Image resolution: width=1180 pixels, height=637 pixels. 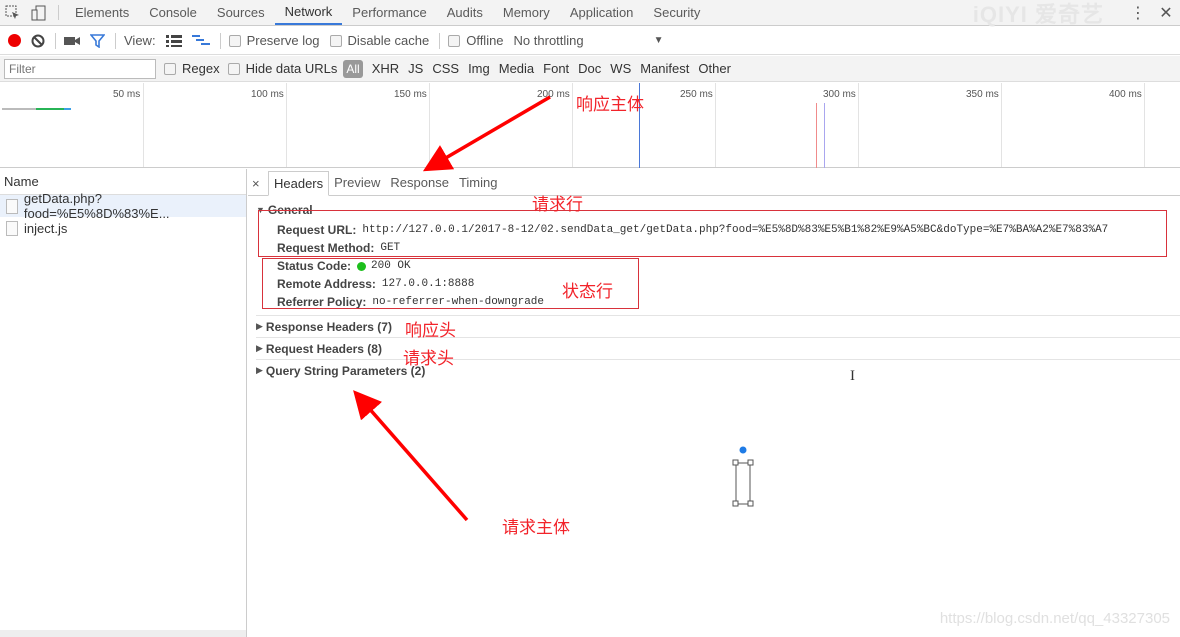 I want to click on filter-type-doc: Doc, so click(x=589, y=68).